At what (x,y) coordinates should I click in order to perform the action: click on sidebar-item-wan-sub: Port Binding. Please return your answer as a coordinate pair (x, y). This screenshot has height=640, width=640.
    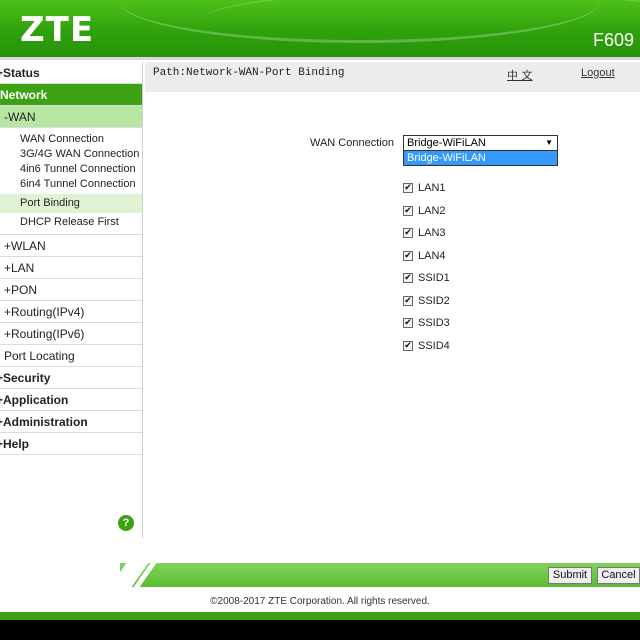
    Looking at the image, I should click on (71, 203).